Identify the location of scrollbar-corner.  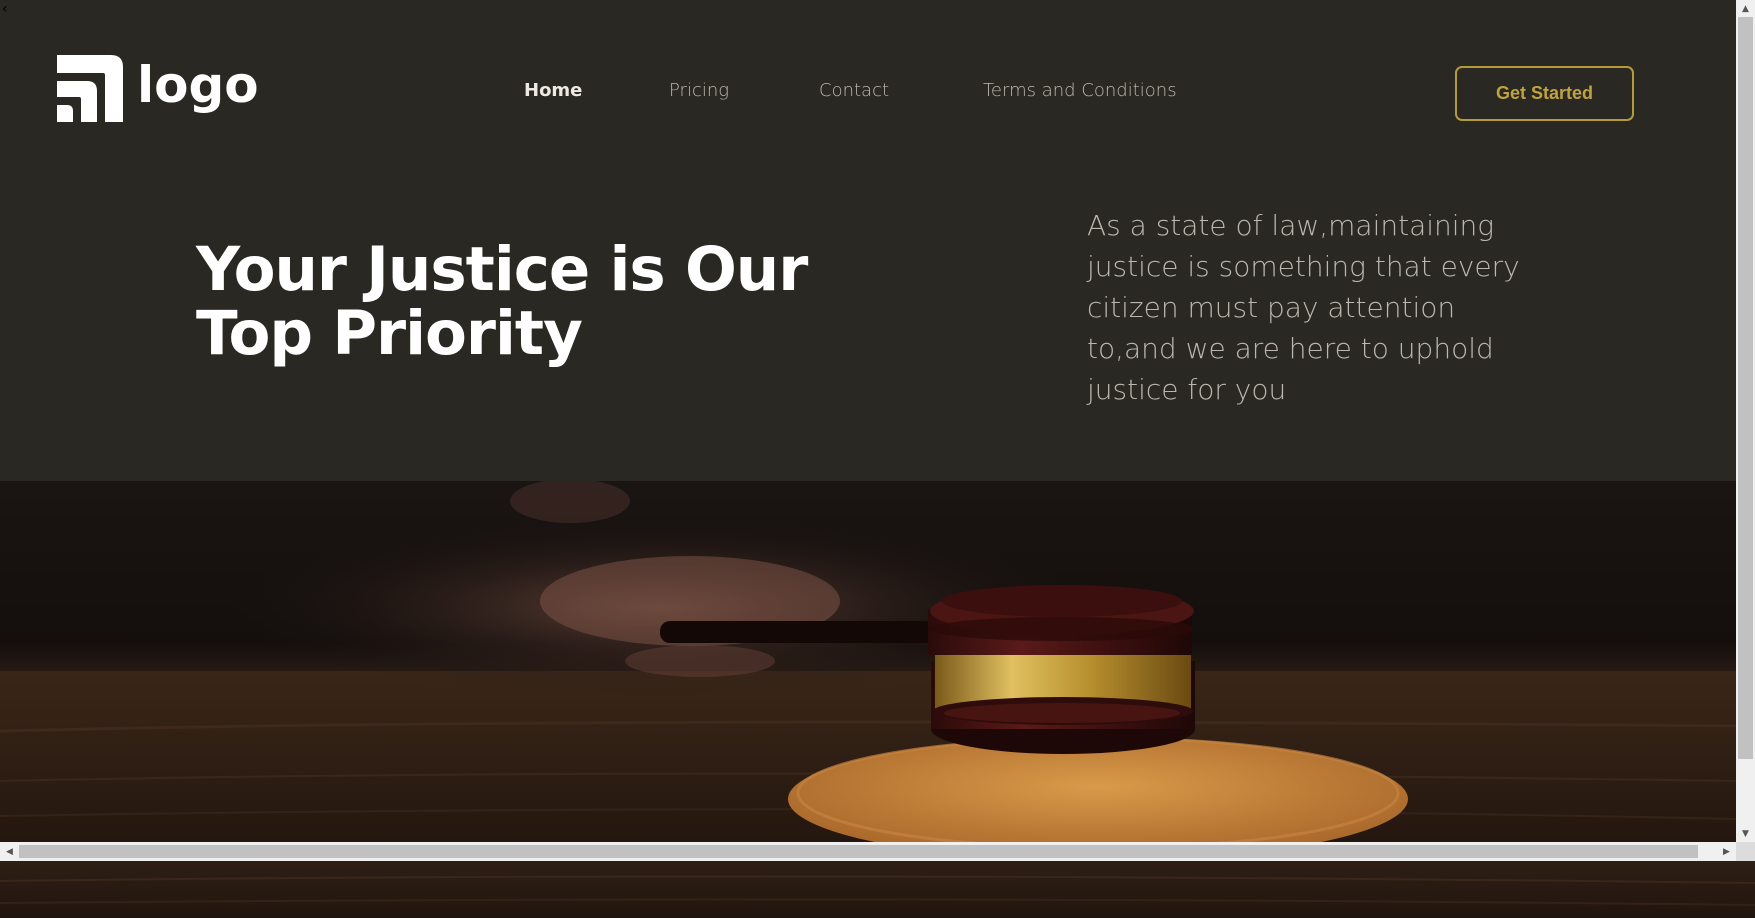
(1745, 851).